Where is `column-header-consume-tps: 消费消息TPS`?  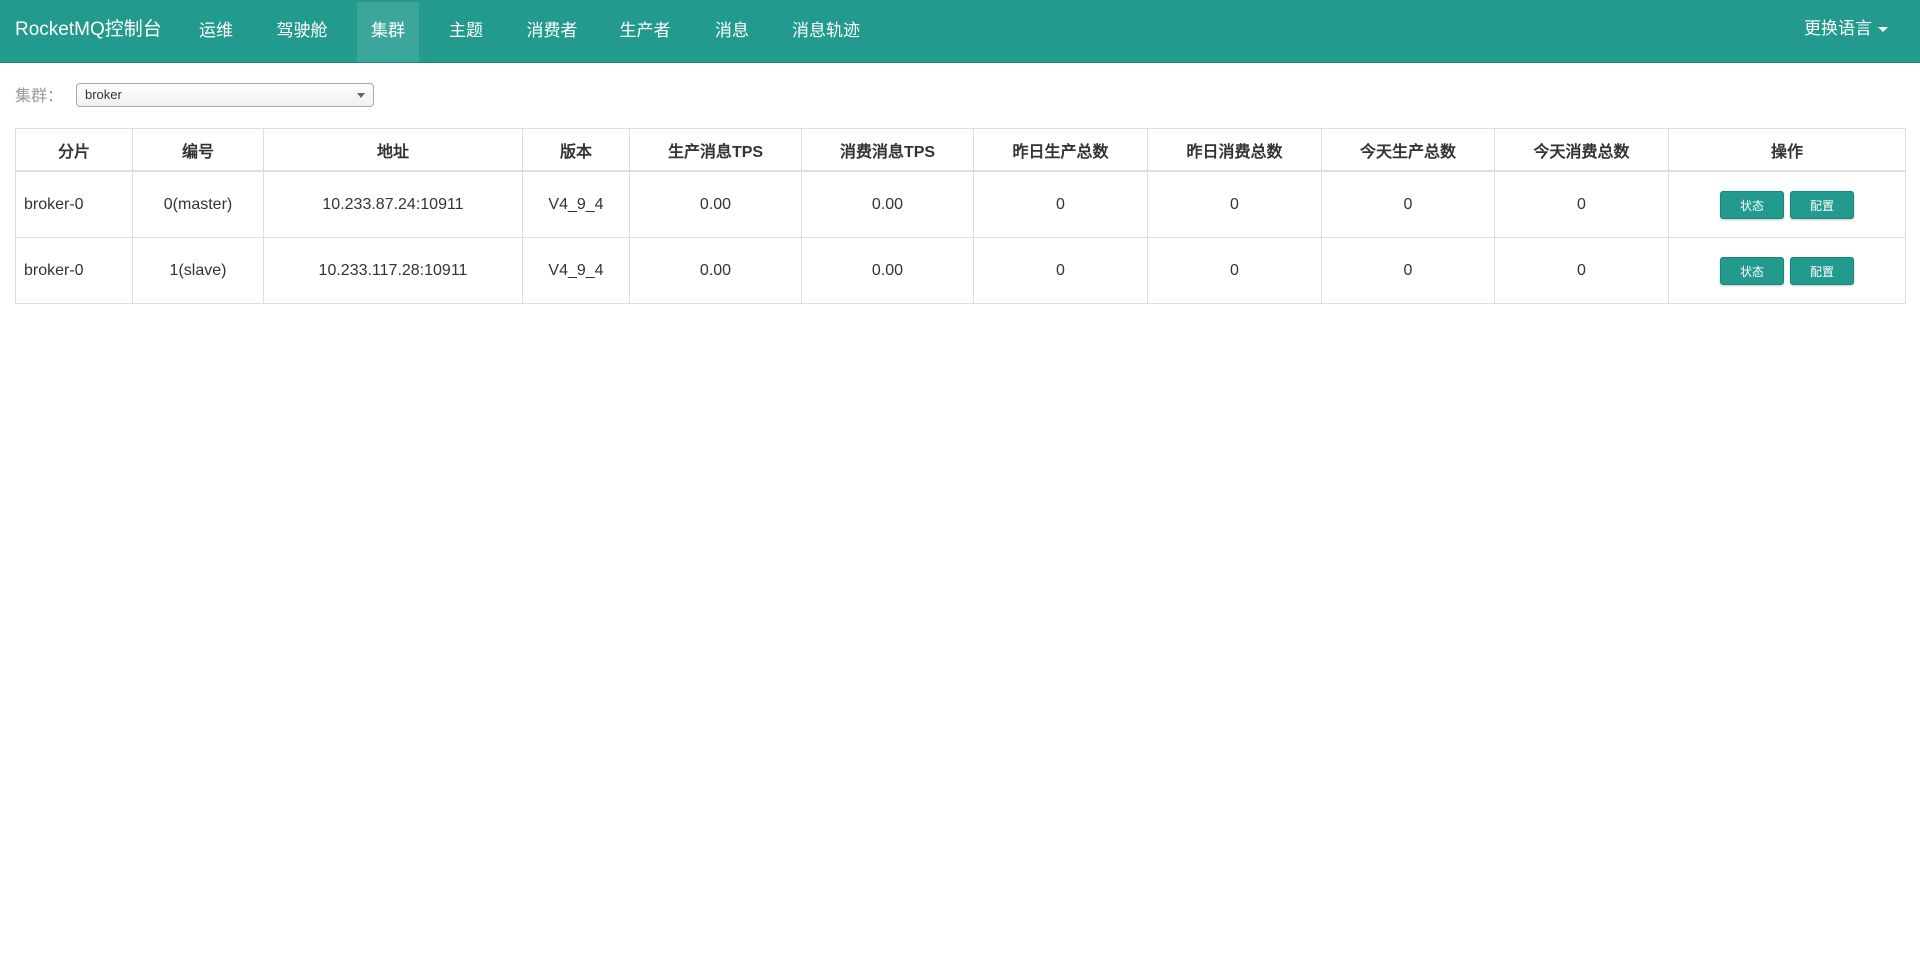 column-header-consume-tps: 消费消息TPS is located at coordinates (887, 150).